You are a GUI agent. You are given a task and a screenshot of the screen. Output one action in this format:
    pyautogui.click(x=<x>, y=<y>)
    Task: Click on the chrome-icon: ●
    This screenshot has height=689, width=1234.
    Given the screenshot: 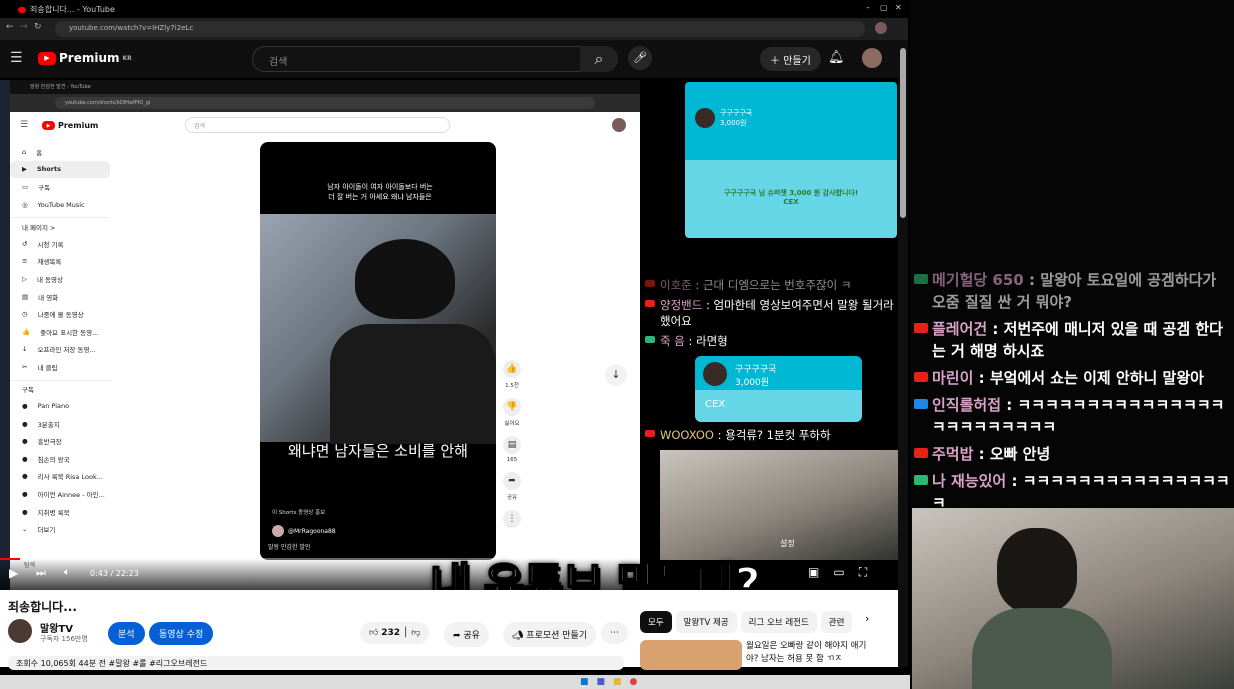 What is the action you would take?
    pyautogui.click(x=634, y=682)
    